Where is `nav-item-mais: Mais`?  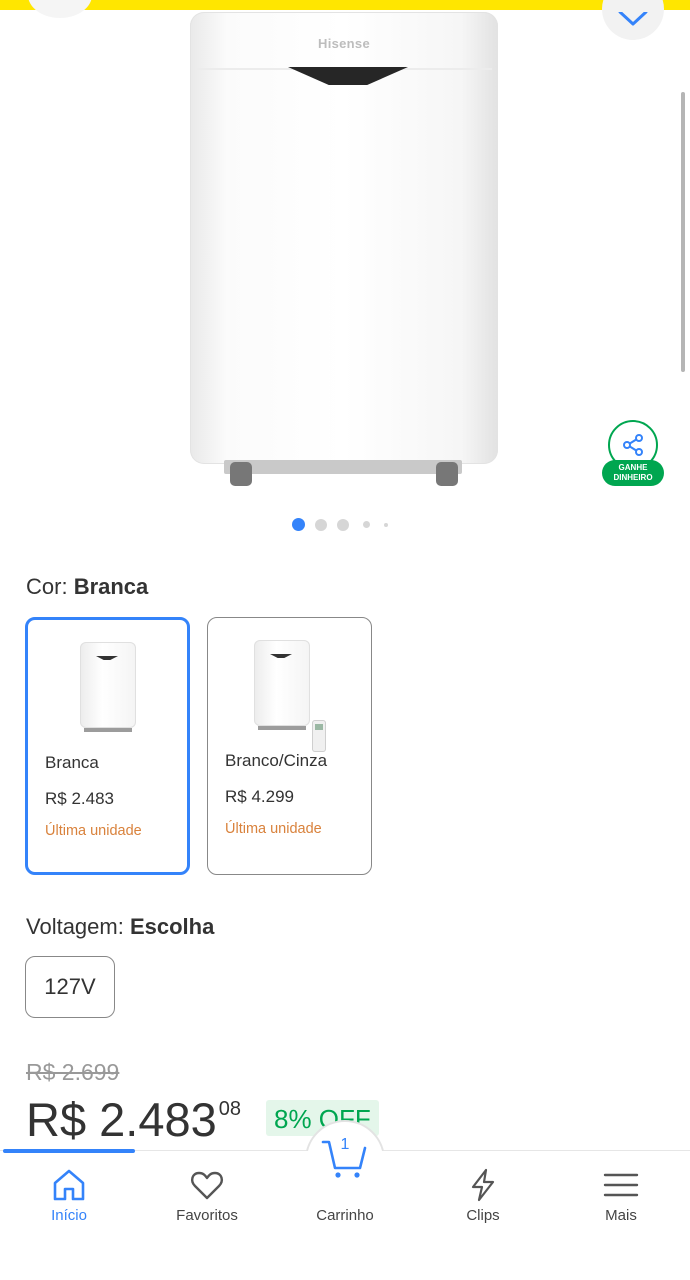
nav-item-mais: Mais is located at coordinates (621, 1190).